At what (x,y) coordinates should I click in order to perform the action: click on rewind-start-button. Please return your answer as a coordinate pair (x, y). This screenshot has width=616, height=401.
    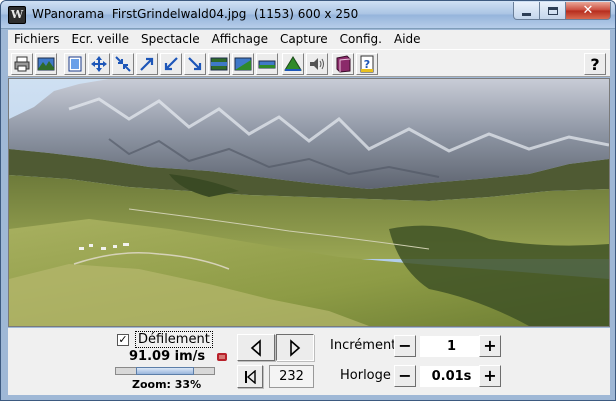
    Looking at the image, I should click on (250, 376).